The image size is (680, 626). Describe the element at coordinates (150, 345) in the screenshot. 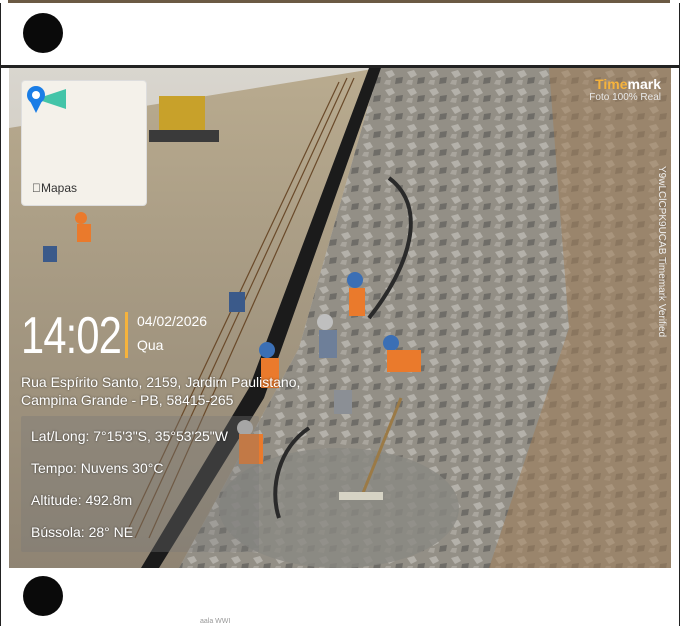

I see `day-of-week: Qua` at that location.